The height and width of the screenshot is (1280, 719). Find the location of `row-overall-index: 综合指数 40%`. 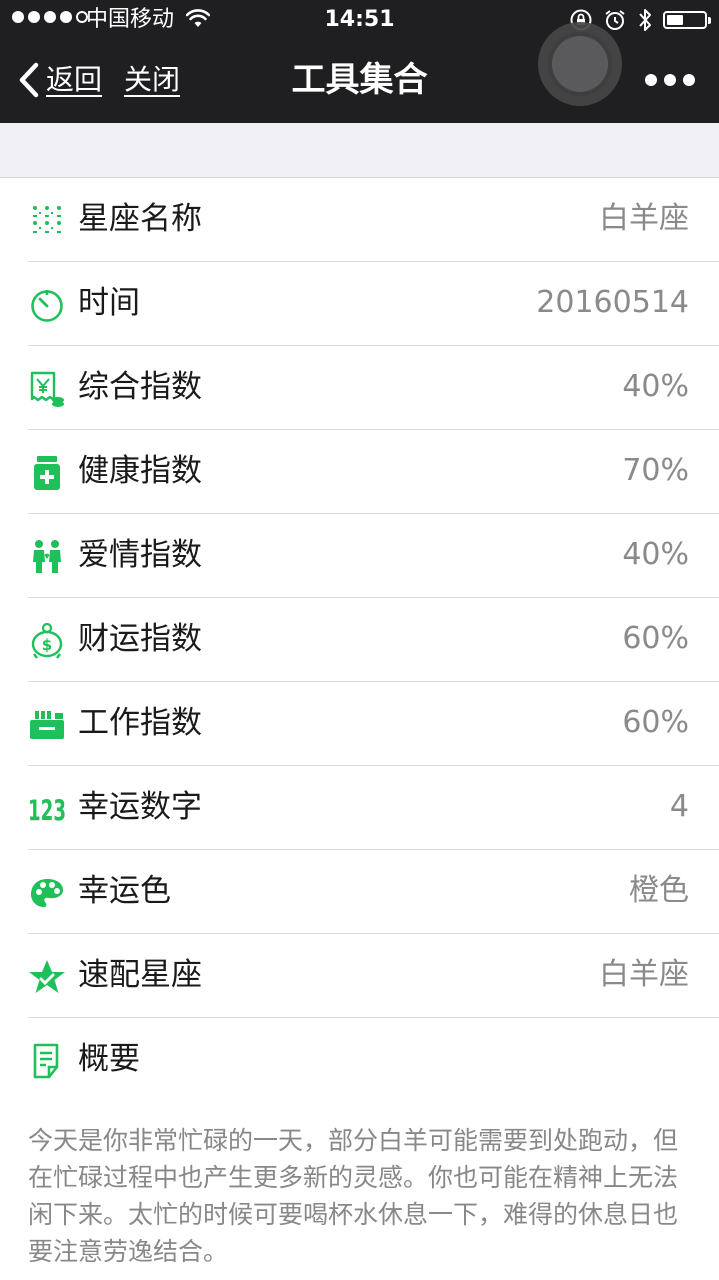

row-overall-index: 综合指数 40% is located at coordinates (359, 388).